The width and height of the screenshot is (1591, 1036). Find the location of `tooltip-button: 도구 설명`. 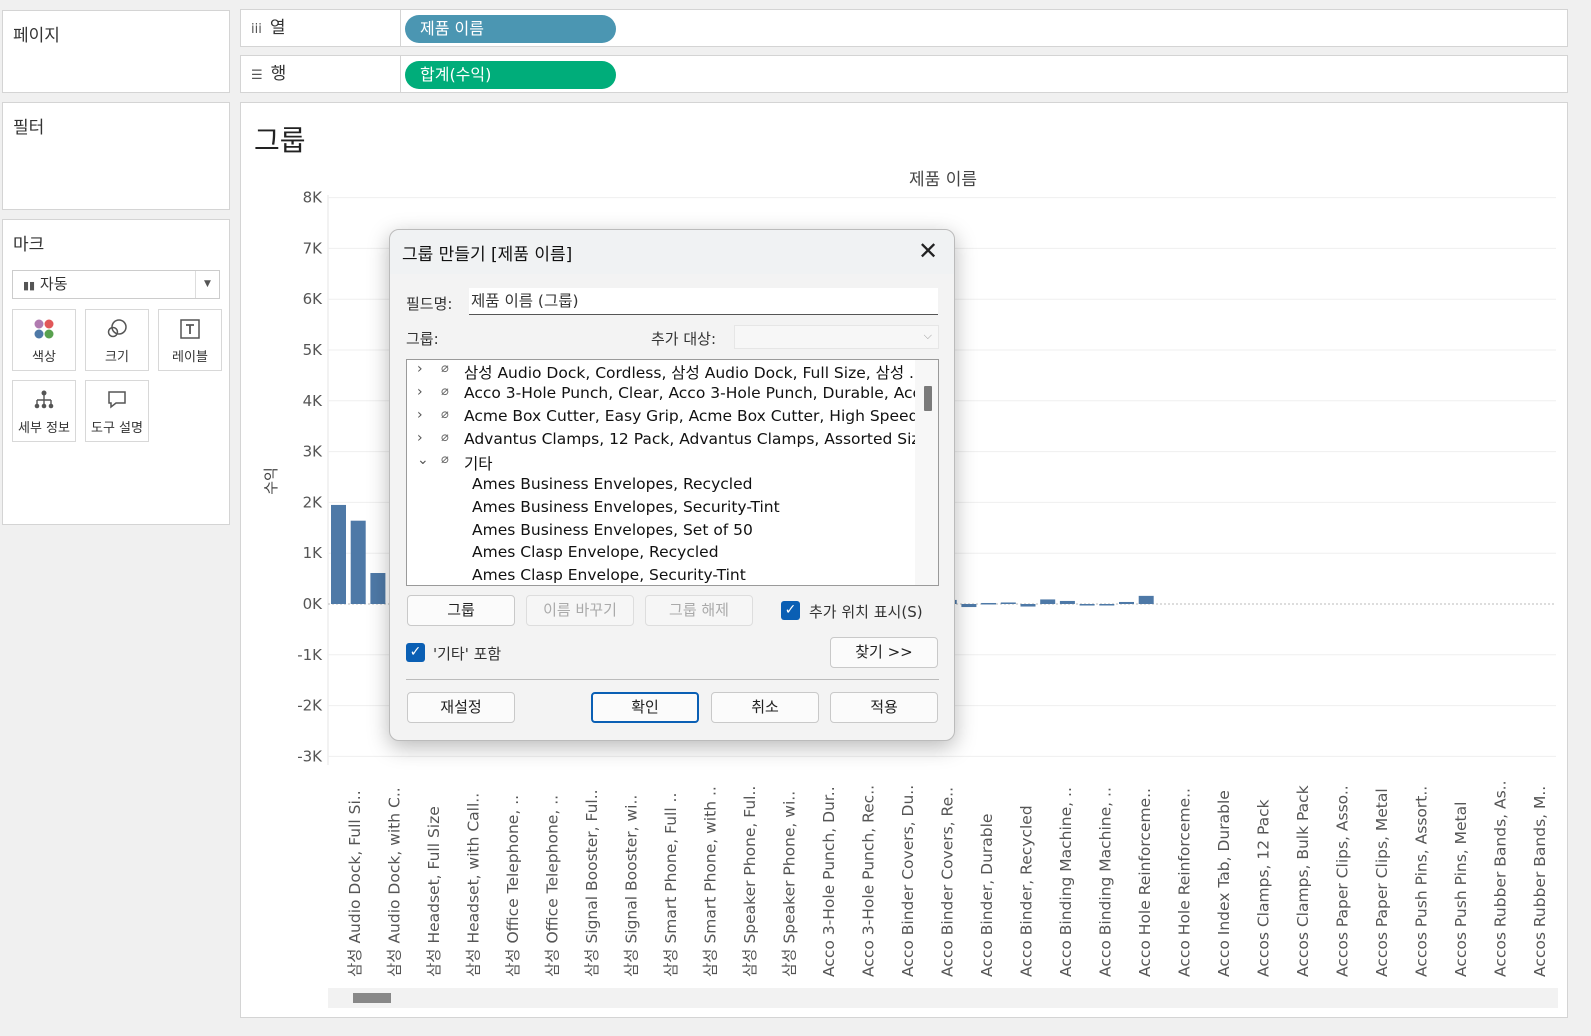

tooltip-button: 도구 설명 is located at coordinates (117, 411).